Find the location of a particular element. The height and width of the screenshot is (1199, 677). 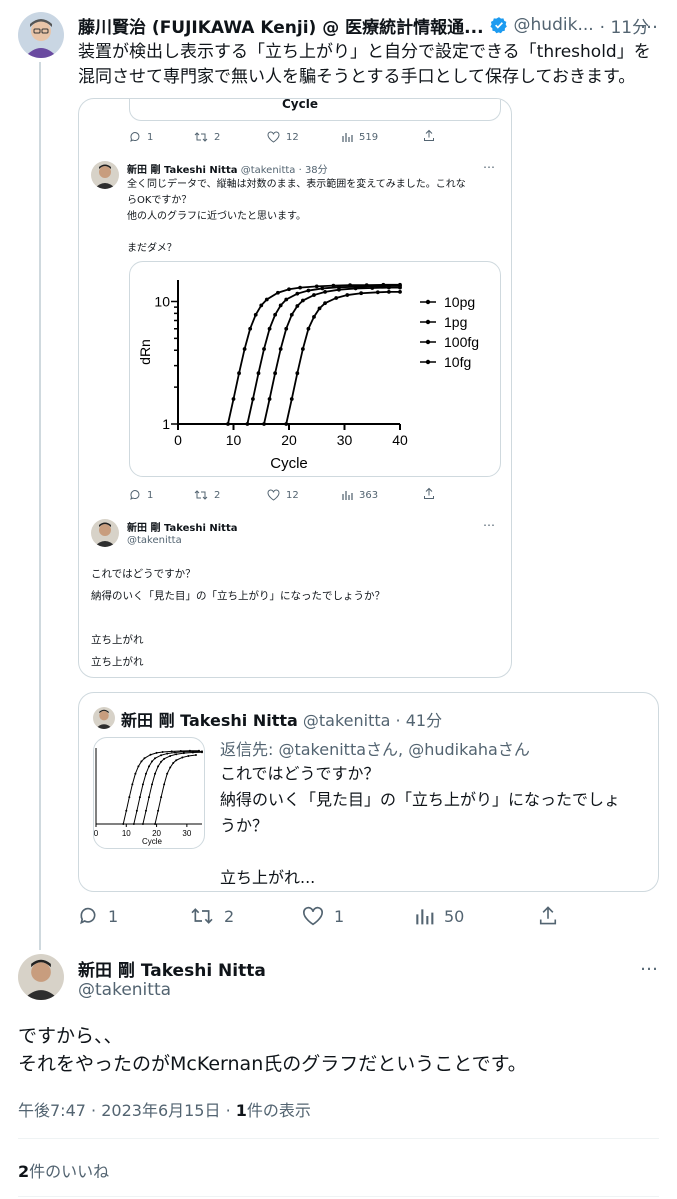

author-avatar is located at coordinates (41, 35).